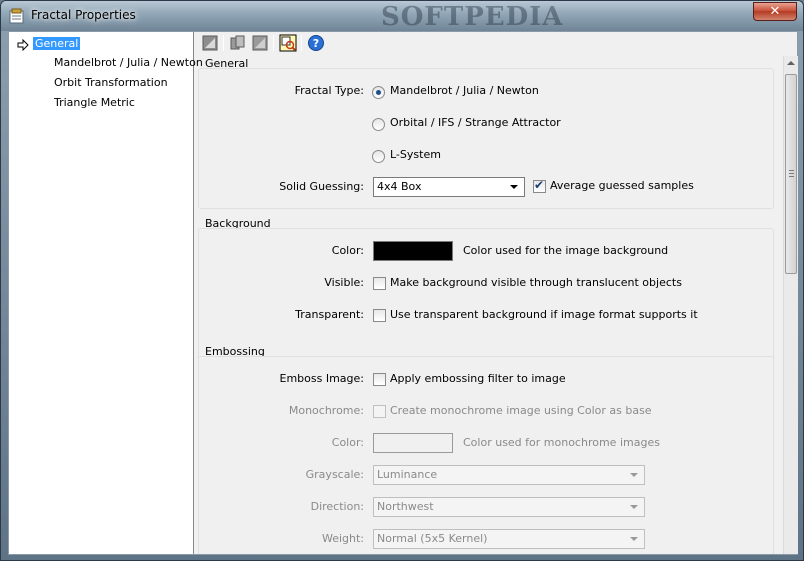 This screenshot has height=561, width=804. Describe the element at coordinates (378, 92) in the screenshot. I see `radio-mandelbrot` at that location.